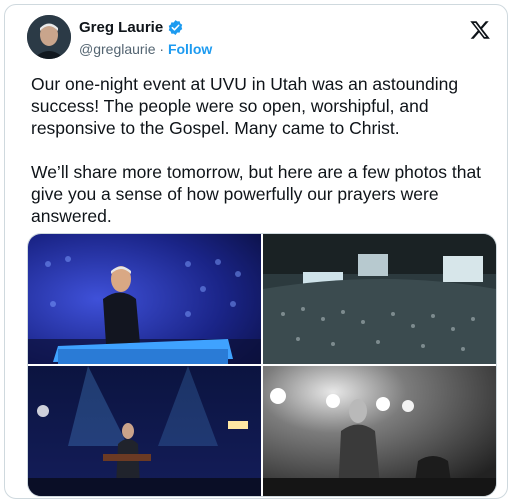 This screenshot has height=499, width=514. What do you see at coordinates (480, 30) in the screenshot?
I see `x-logo-icon` at bounding box center [480, 30].